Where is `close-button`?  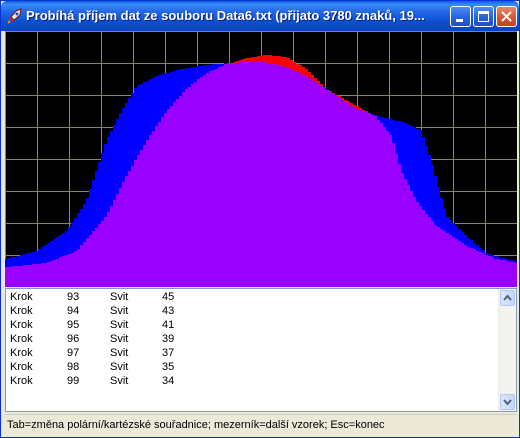 close-button is located at coordinates (506, 16).